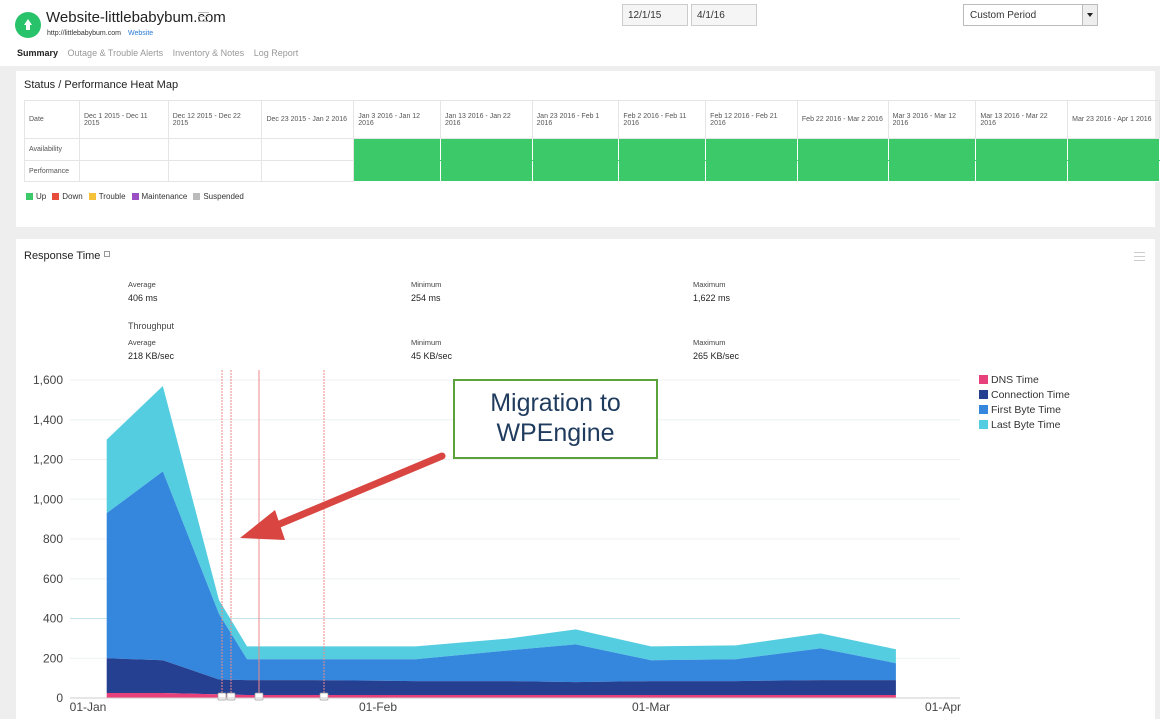  What do you see at coordinates (1024, 396) in the screenshot?
I see `legend-item-connection-time: Connection Time` at bounding box center [1024, 396].